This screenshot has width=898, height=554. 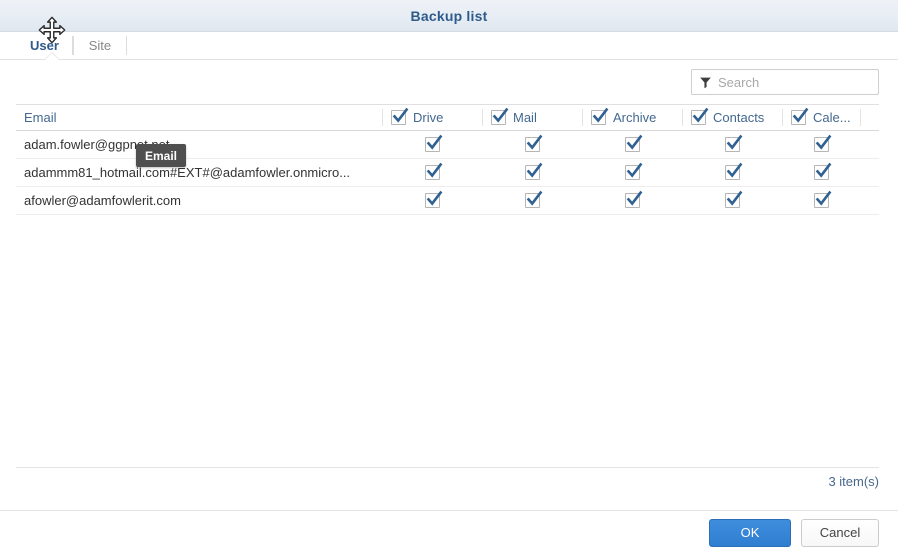 I want to click on cell-email: adam.fowler@ggpnet.net, so click(x=97, y=144).